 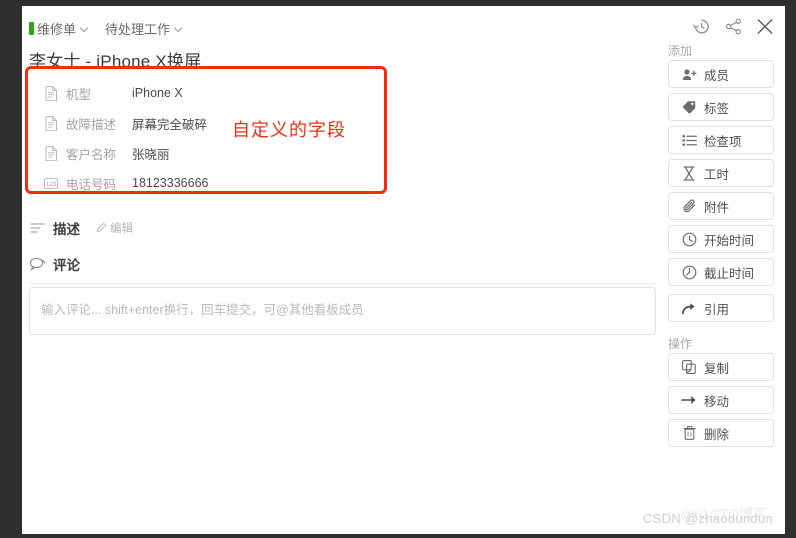 I want to click on tag-icon, so click(x=689, y=107).